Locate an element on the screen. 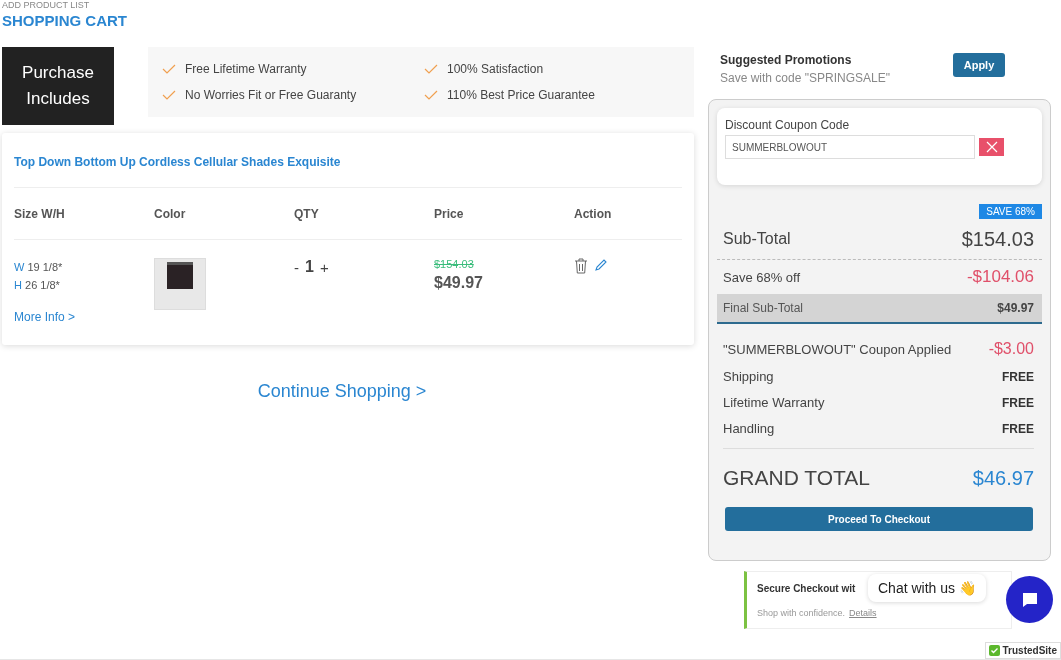 The height and width of the screenshot is (660, 1061). purchase-includes-heading: Purchase Includes is located at coordinates (58, 86).